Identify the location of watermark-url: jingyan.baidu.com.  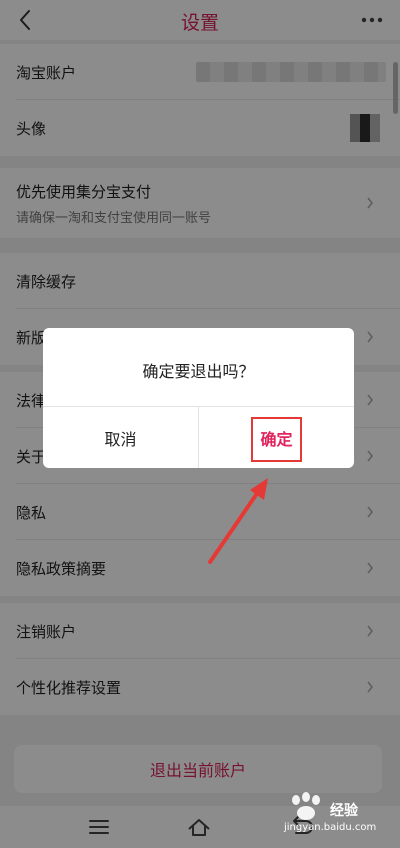
(330, 827).